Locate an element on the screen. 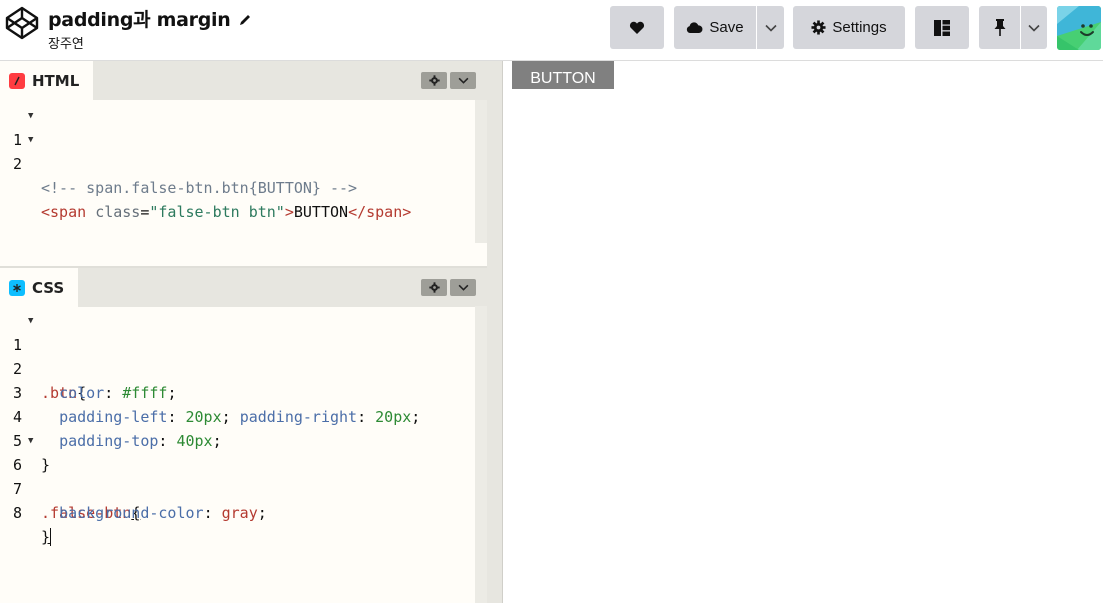 Image resolution: width=1103 pixels, height=603 pixels. html-icon is located at coordinates (17, 80).